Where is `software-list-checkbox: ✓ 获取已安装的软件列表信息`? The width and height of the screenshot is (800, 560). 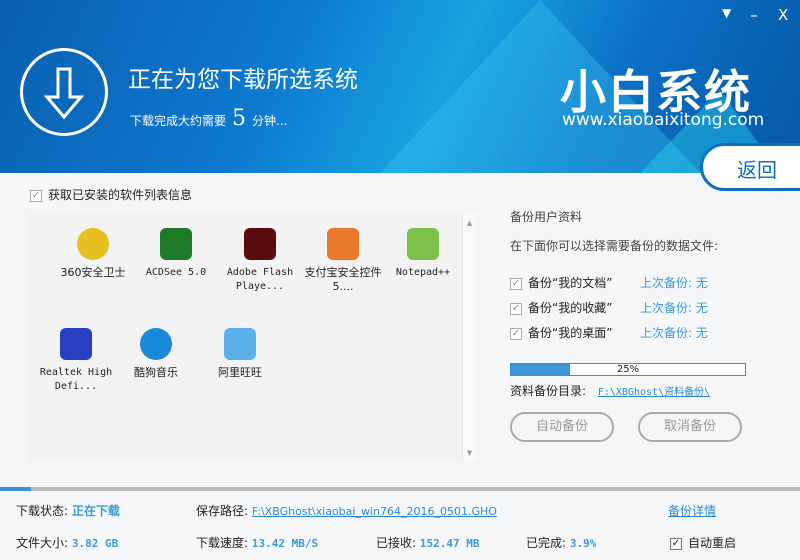
software-list-checkbox: ✓ 获取已安装的软件列表信息 is located at coordinates (111, 194).